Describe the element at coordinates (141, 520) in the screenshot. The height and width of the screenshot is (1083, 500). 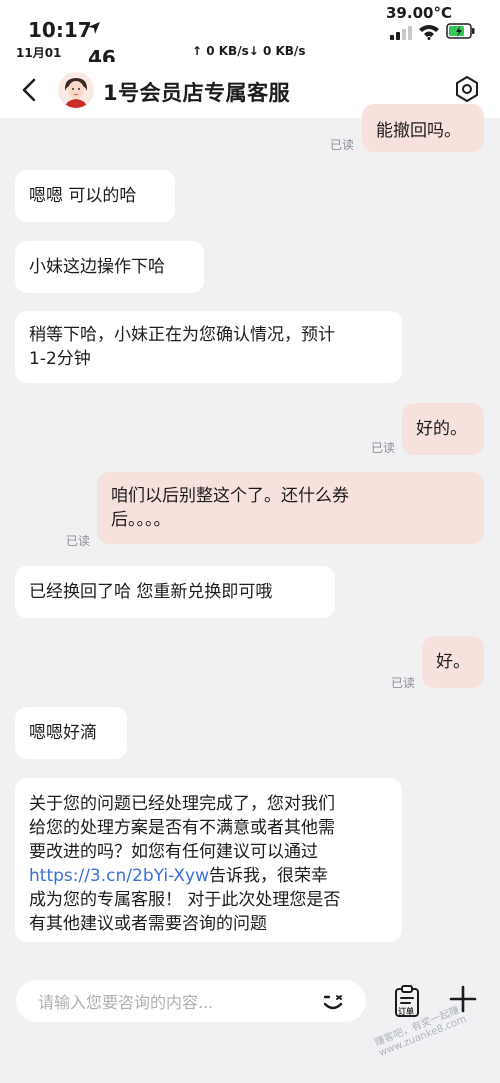
I see `message-text-line: 后。。。。` at that location.